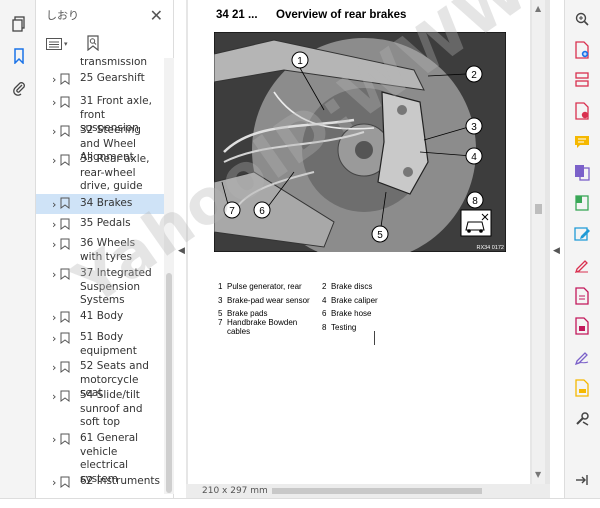  I want to click on bookmark-label: 41 Body, so click(102, 316).